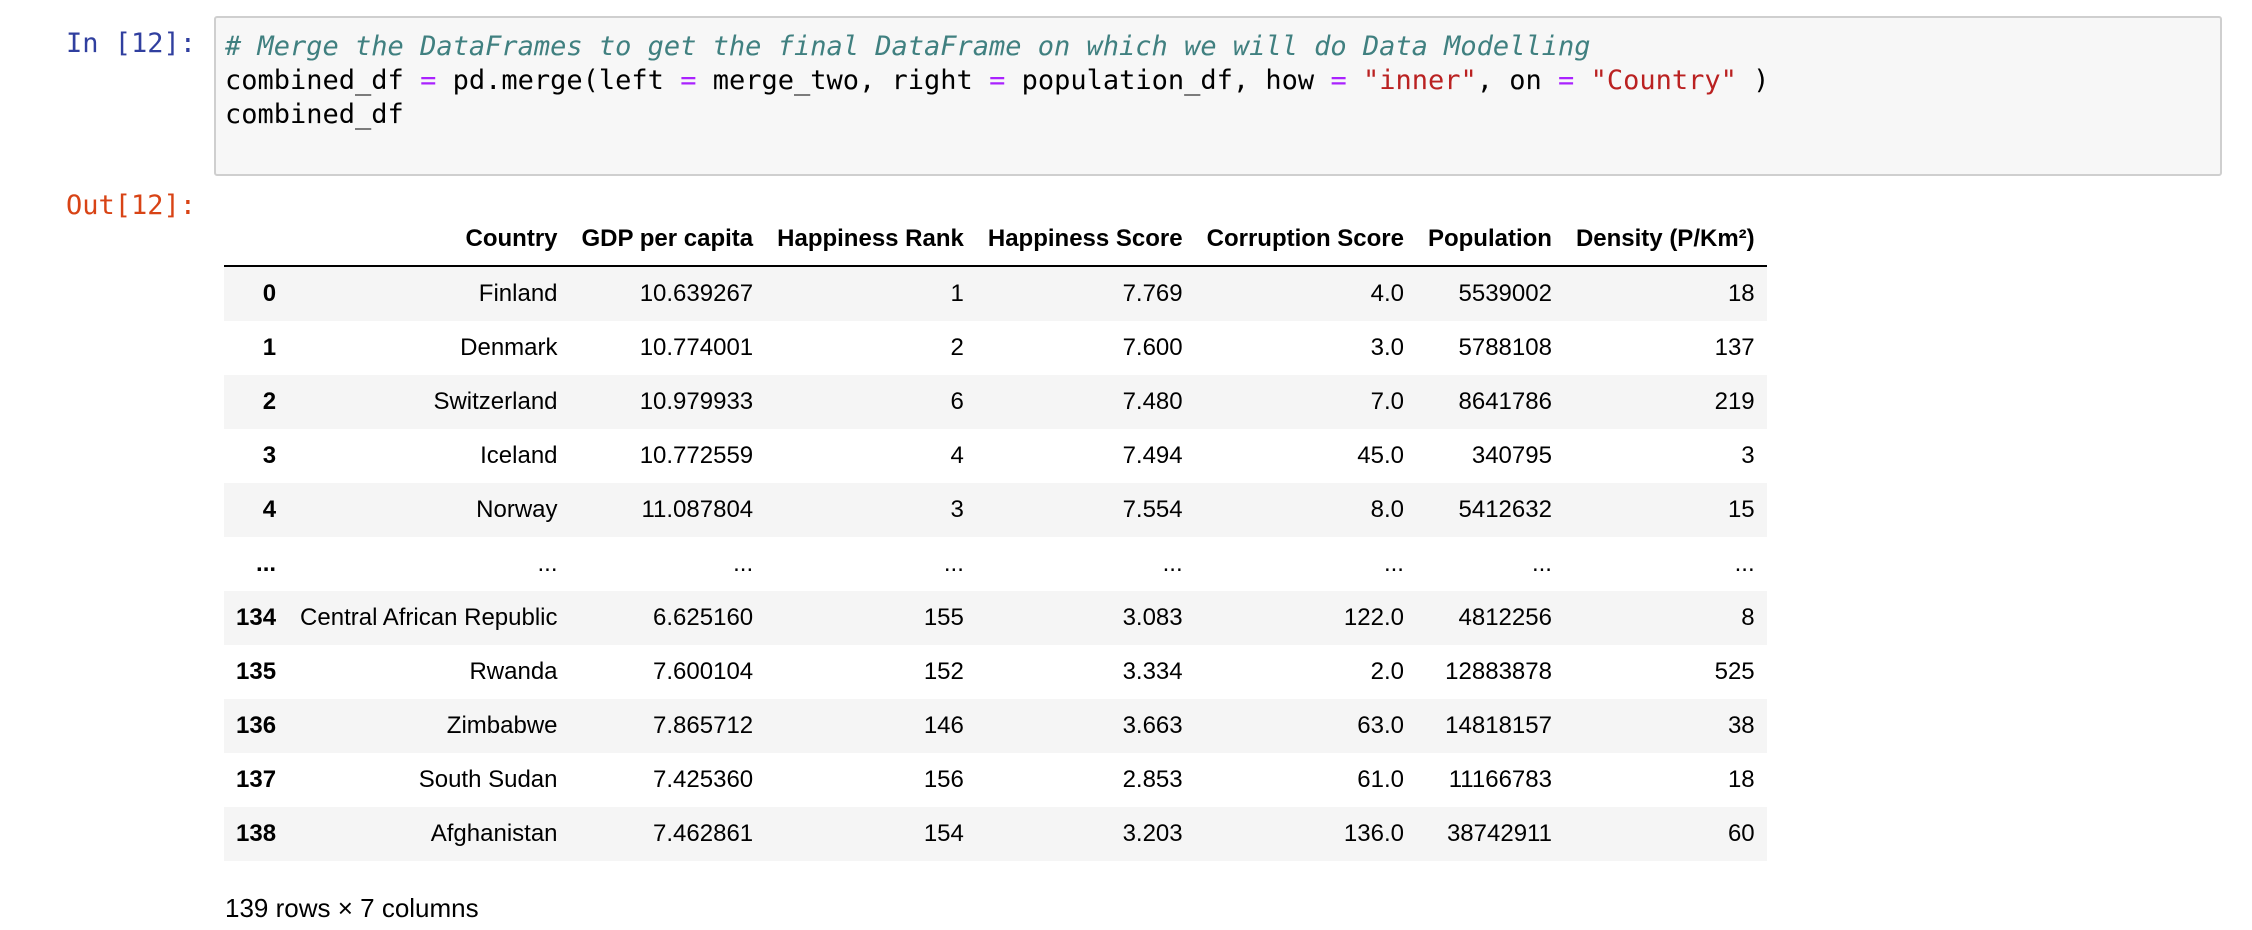 Image resolution: width=2252 pixels, height=930 pixels. I want to click on code-token-text: ), so click(1753, 80).